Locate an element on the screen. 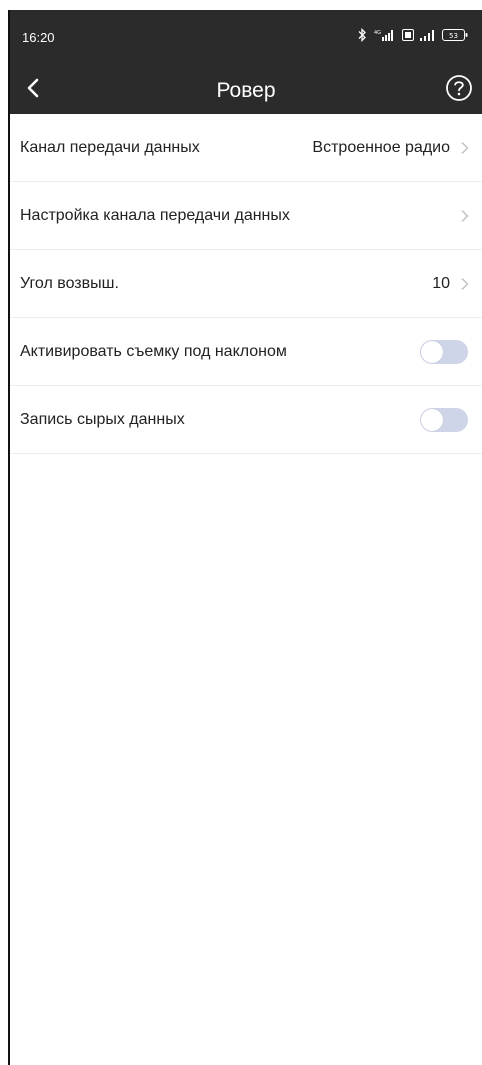 This screenshot has width=482, height=1065. nav-bar: Ровер is located at coordinates (246, 88).